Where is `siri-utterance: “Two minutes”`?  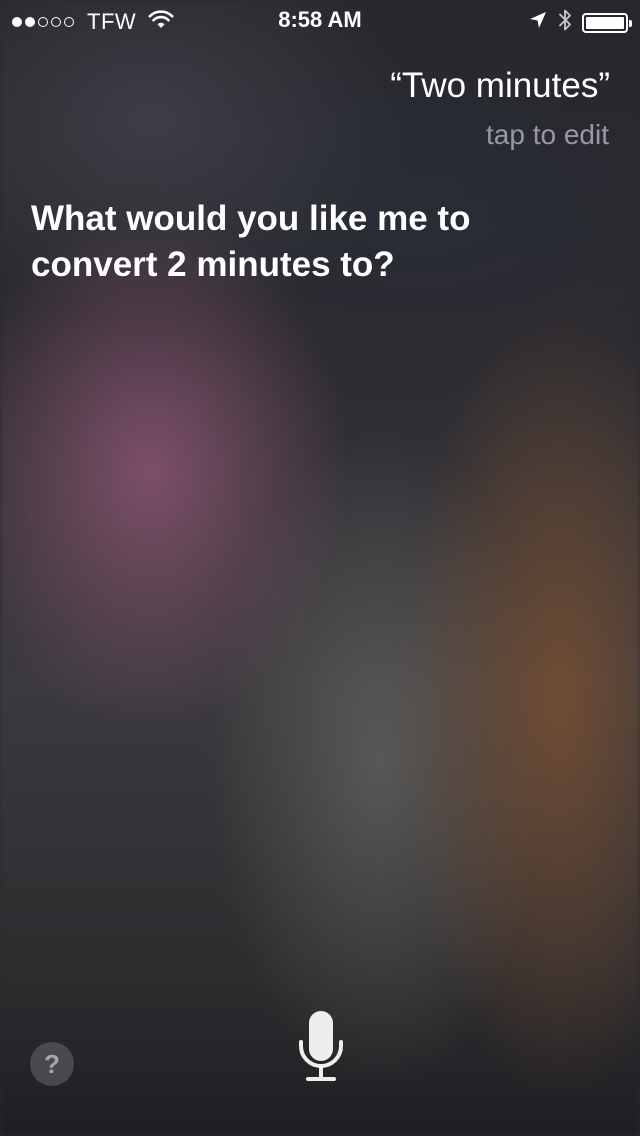
siri-utterance: “Two minutes” is located at coordinates (500, 86).